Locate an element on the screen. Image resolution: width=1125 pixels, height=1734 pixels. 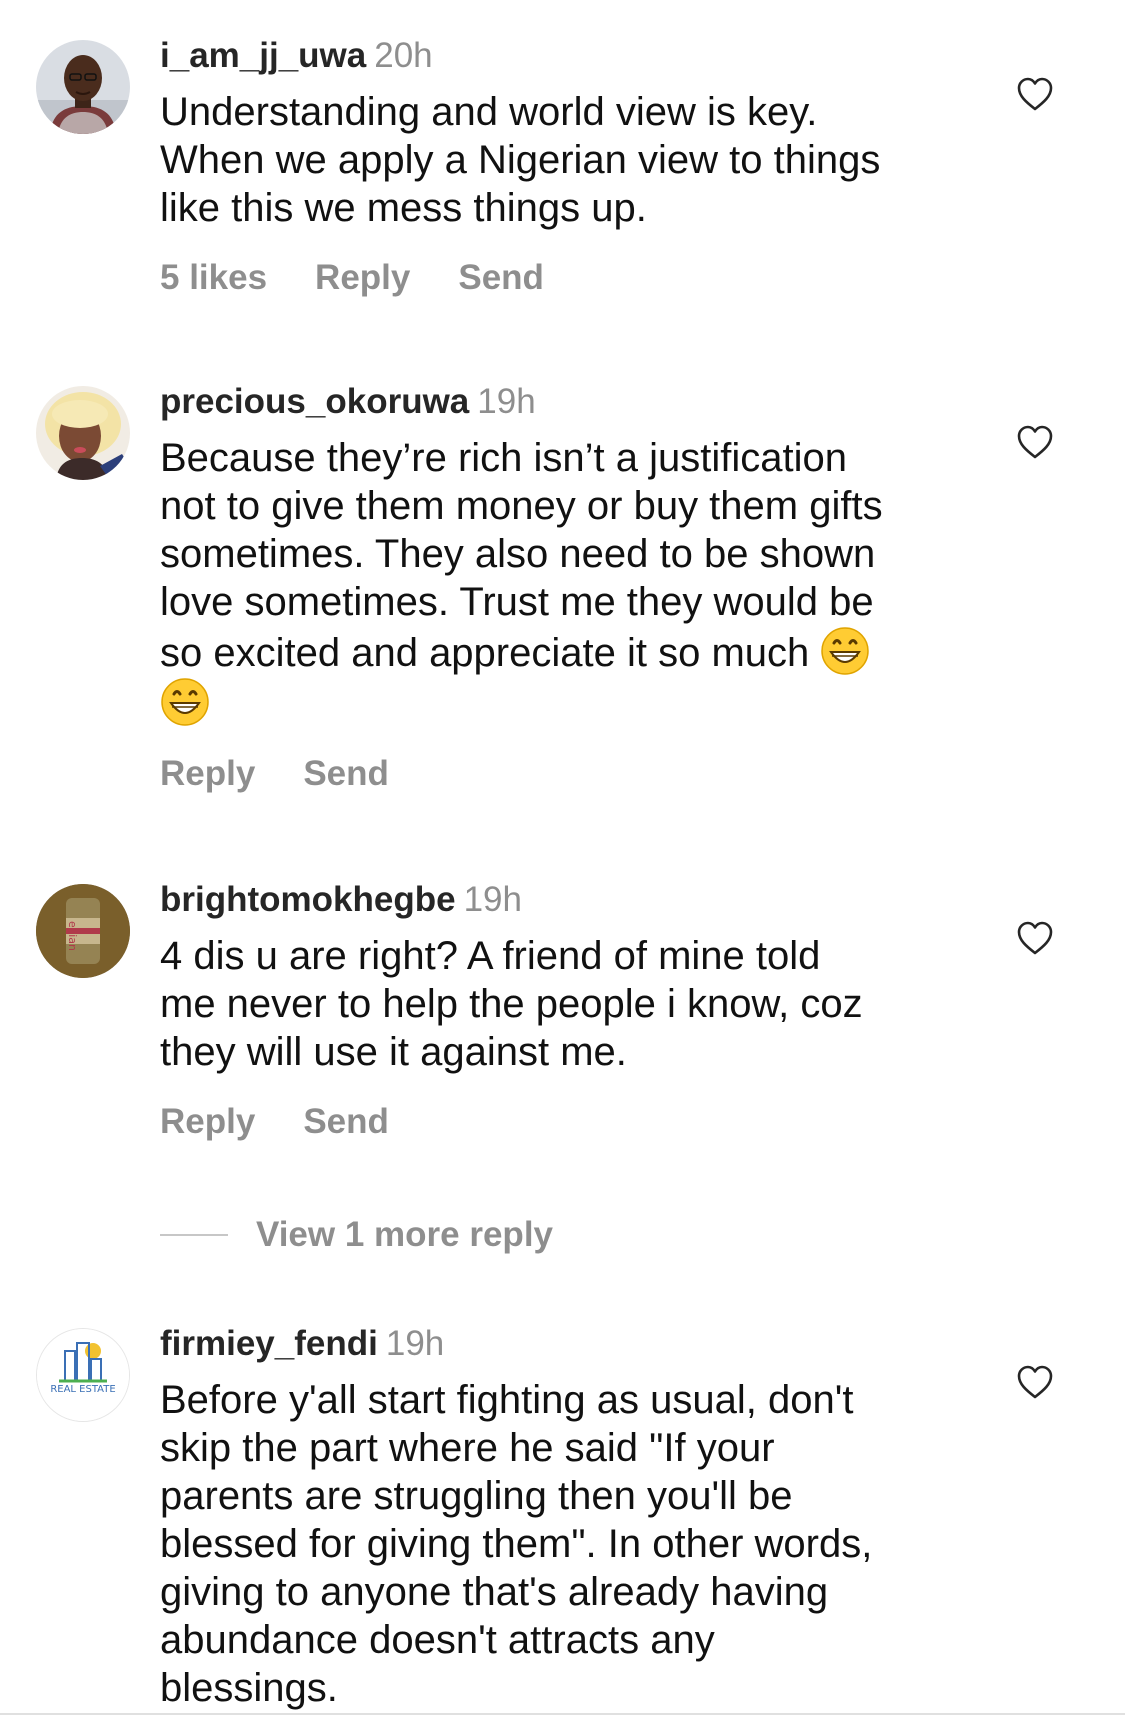
avatar-text: REAL ESTATE is located at coordinates (82, 1389).